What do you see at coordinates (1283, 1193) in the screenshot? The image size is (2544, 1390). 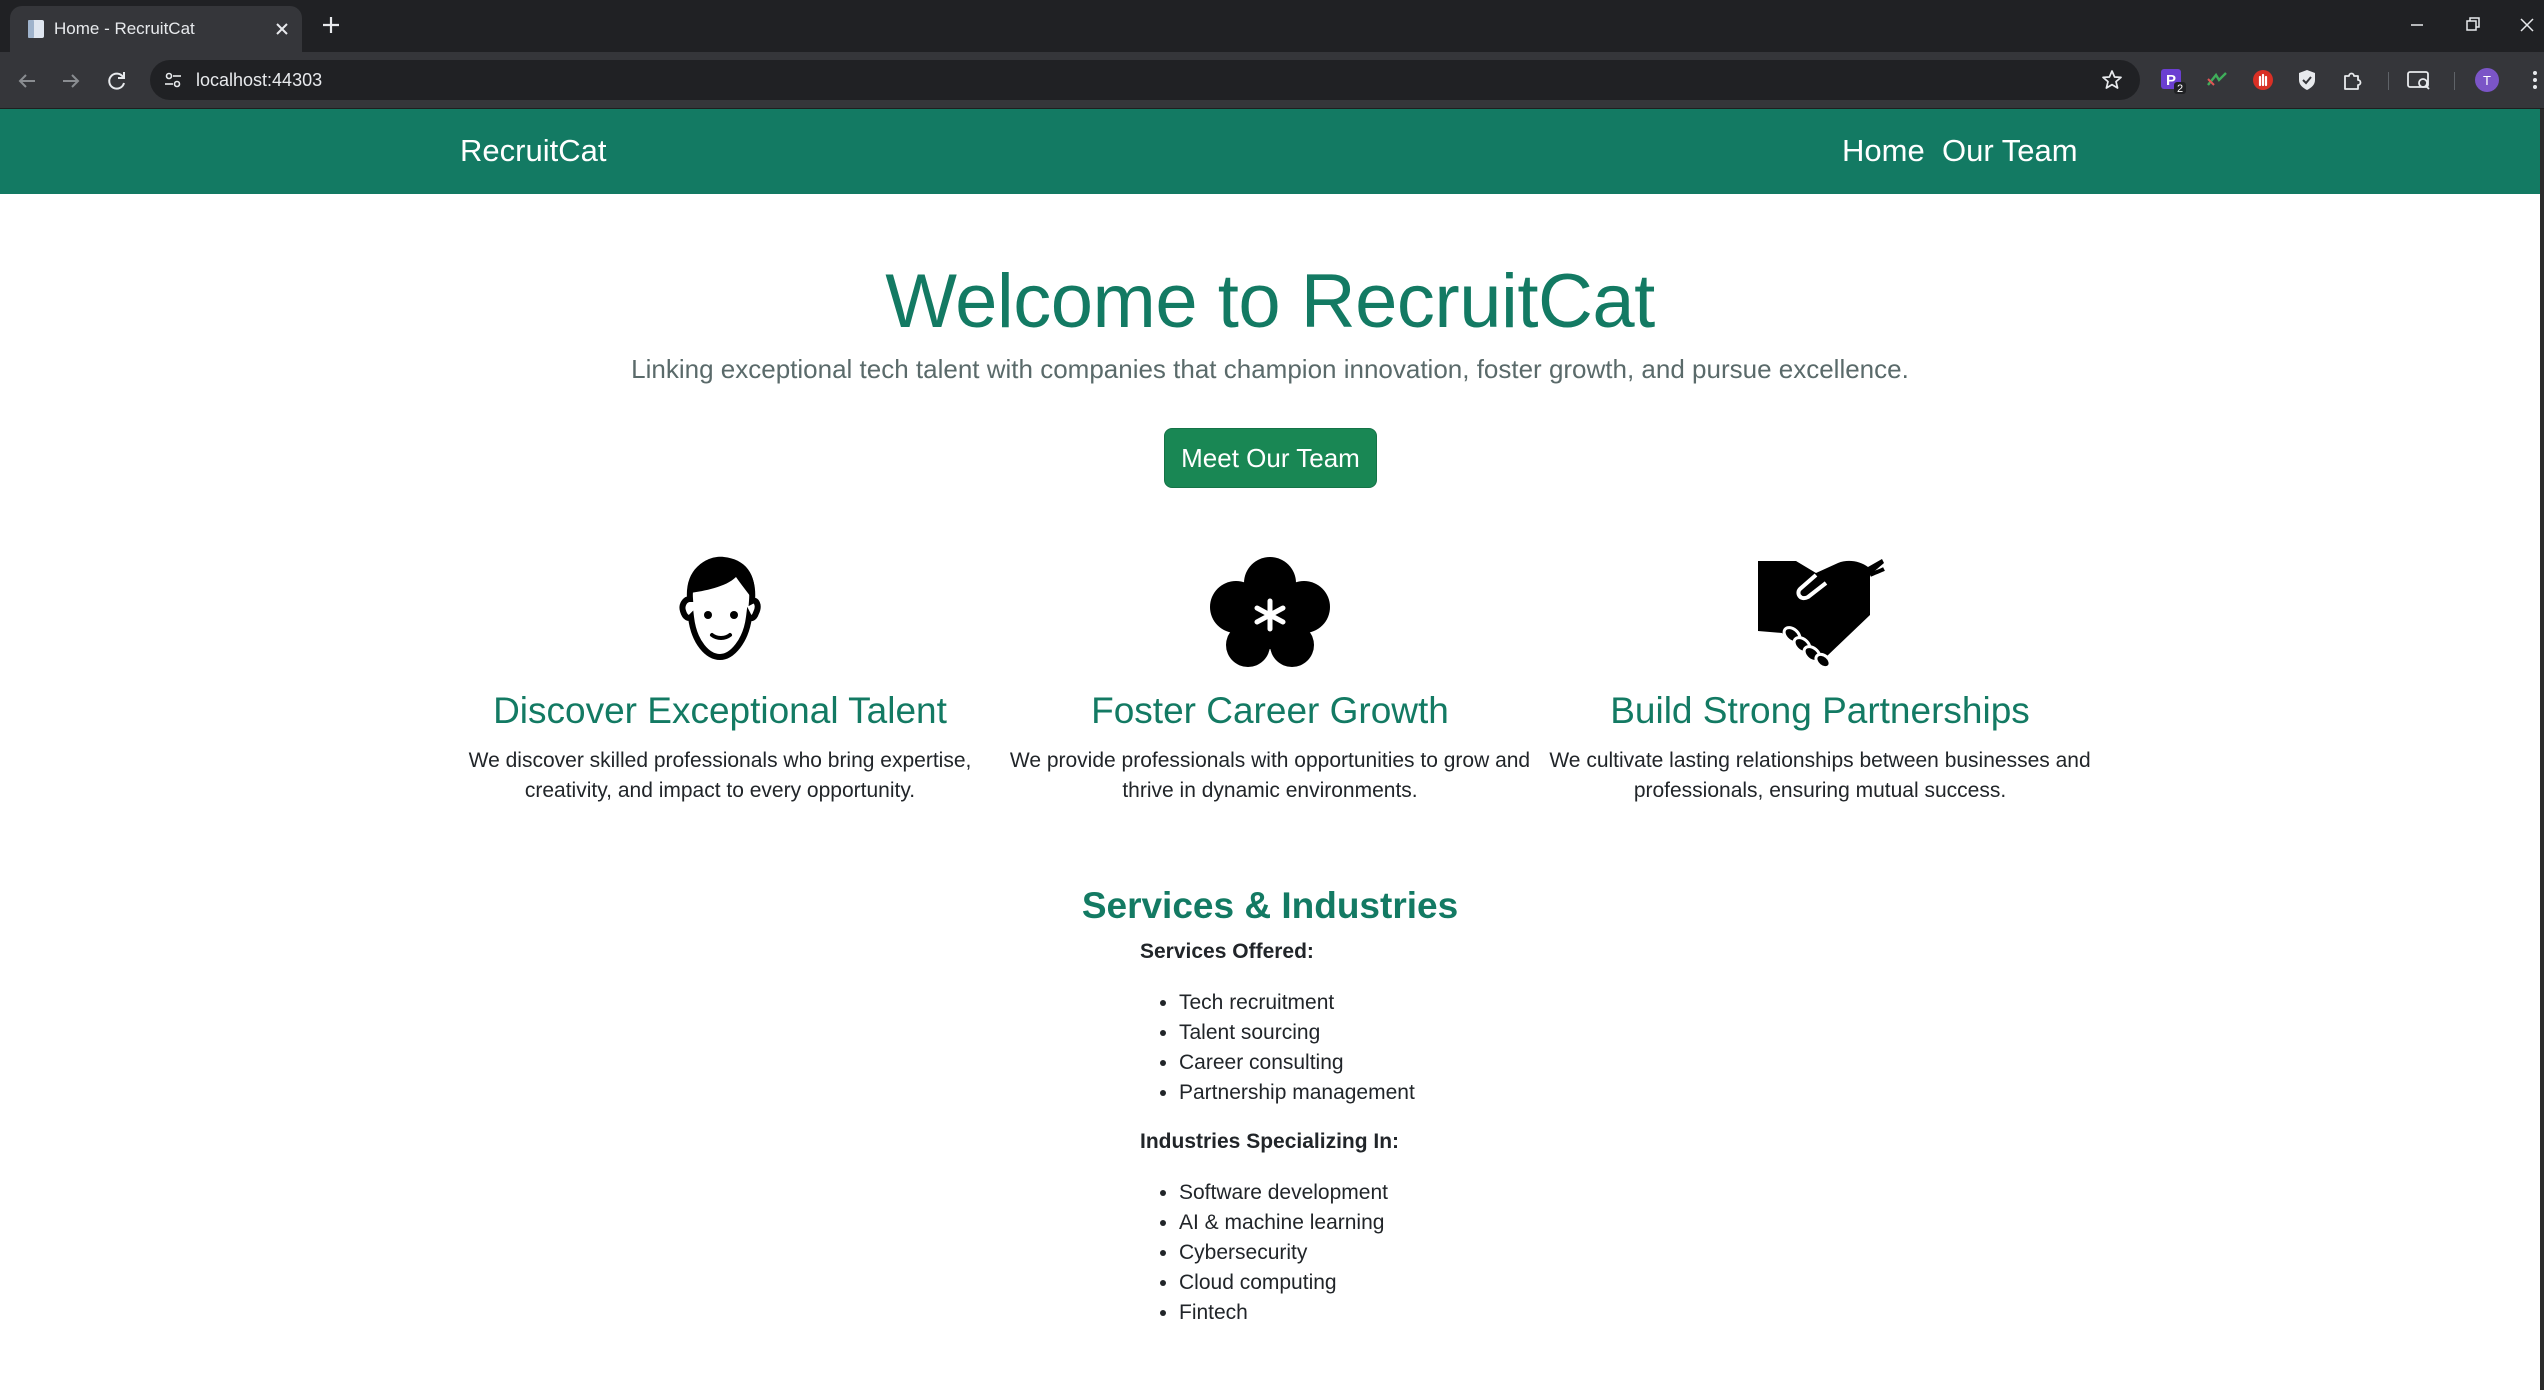 I see `list-item: Software development` at bounding box center [1283, 1193].